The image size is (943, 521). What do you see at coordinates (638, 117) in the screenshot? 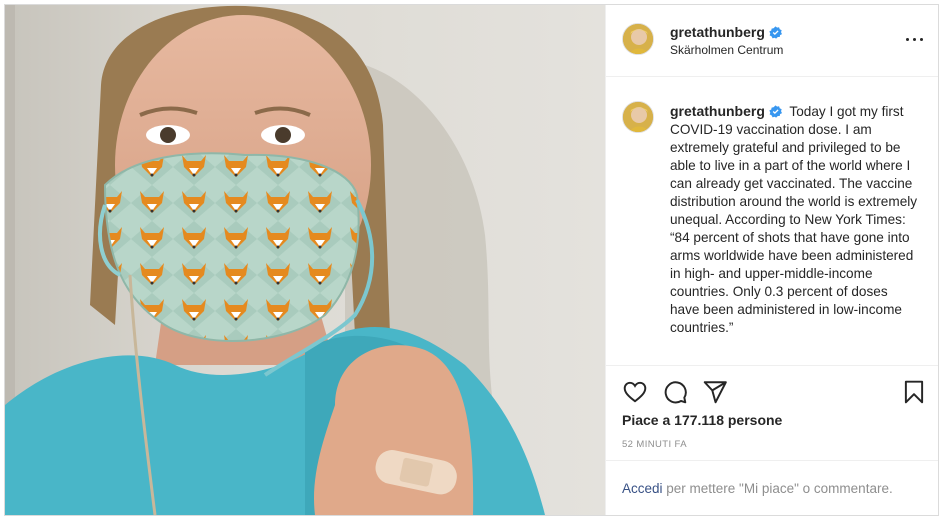
I see `caption-avatar` at bounding box center [638, 117].